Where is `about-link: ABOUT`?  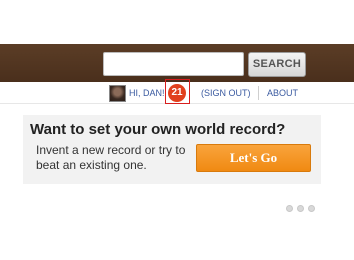 about-link: ABOUT is located at coordinates (282, 93).